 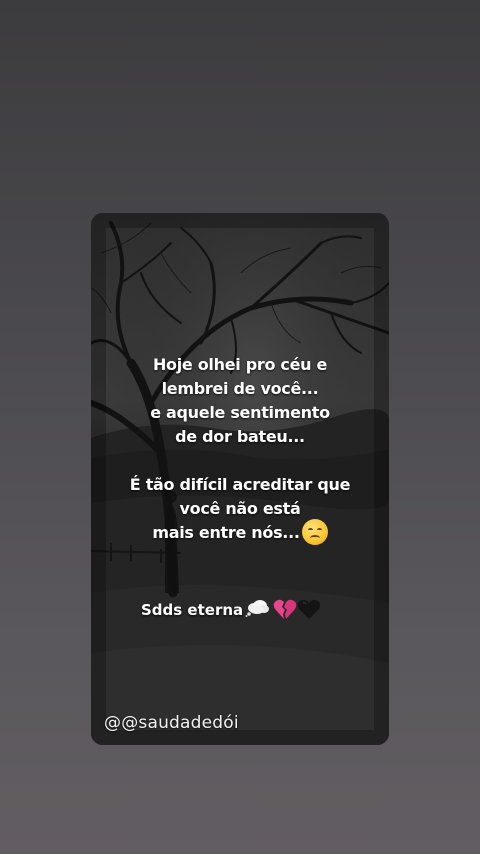 What do you see at coordinates (240, 364) in the screenshot?
I see `quote-line: Hoje olhei pro céu e` at bounding box center [240, 364].